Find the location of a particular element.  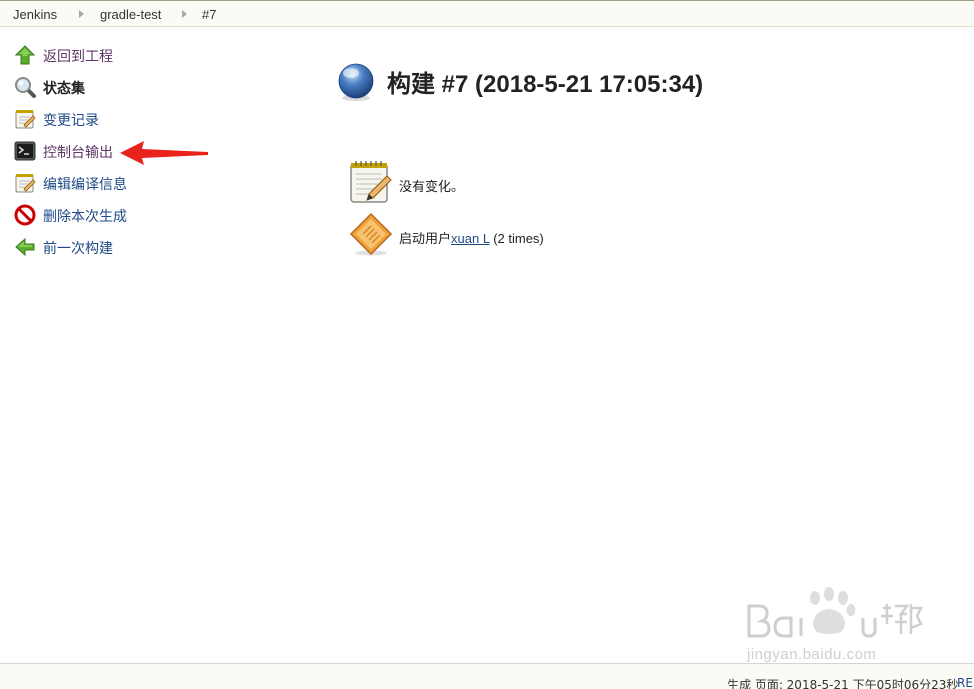

sidebar-item-label: 编辑编译信息 is located at coordinates (85, 184).